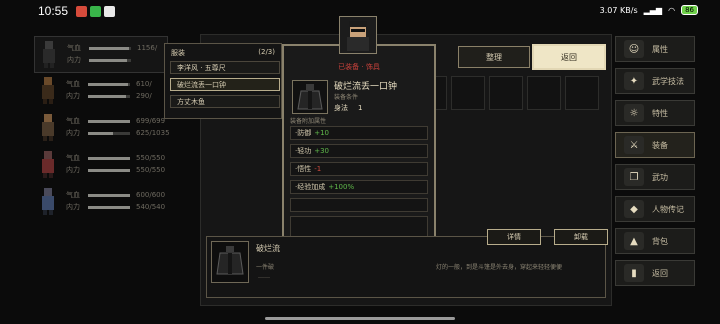  I want to click on attribute-name: ·悟性, so click(303, 169).